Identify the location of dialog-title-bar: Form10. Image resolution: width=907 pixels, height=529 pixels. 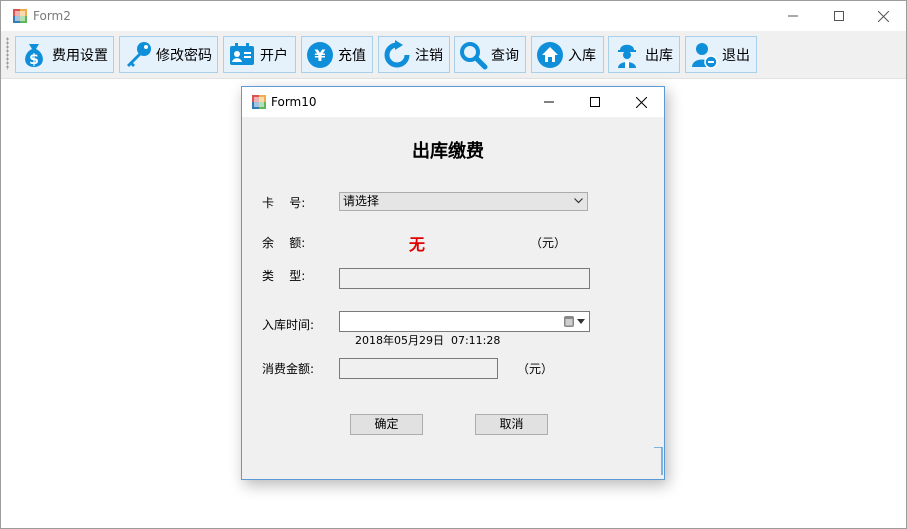
(453, 102).